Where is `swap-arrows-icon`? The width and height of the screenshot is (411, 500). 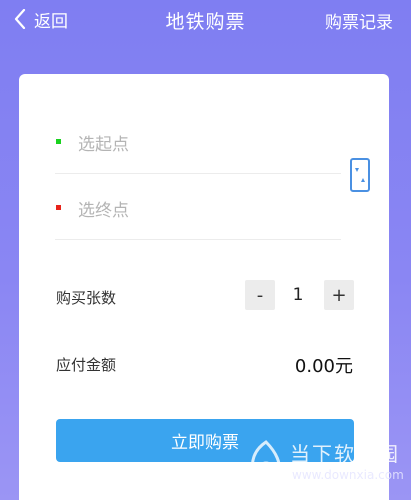 swap-arrows-icon is located at coordinates (360, 175).